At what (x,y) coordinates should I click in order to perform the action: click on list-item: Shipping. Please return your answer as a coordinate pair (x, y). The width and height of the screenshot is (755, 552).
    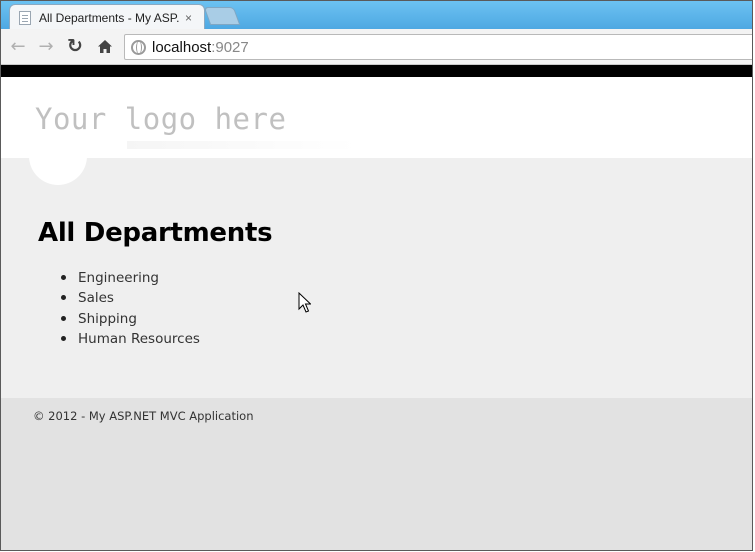
    Looking at the image, I should click on (130, 319).